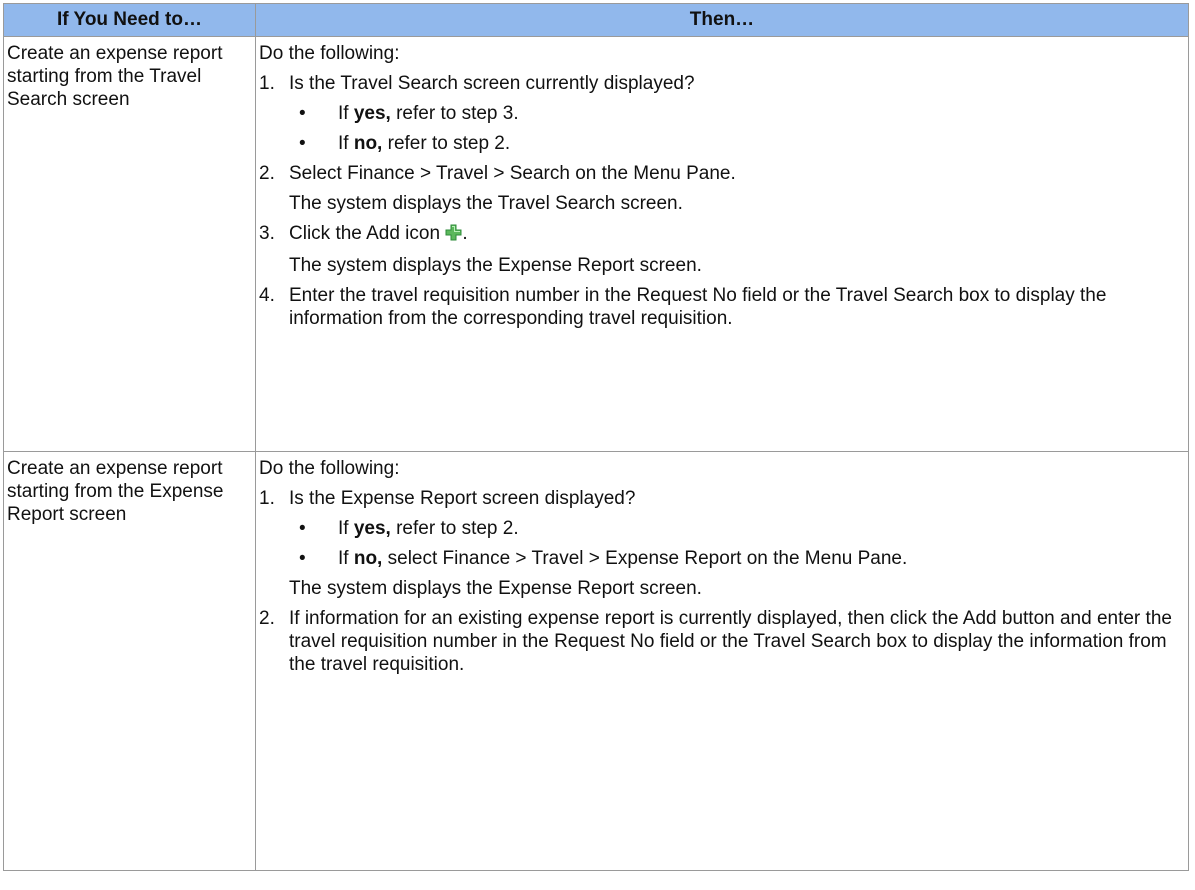 The height and width of the screenshot is (890, 1195). I want to click on step-number: 3., so click(267, 233).